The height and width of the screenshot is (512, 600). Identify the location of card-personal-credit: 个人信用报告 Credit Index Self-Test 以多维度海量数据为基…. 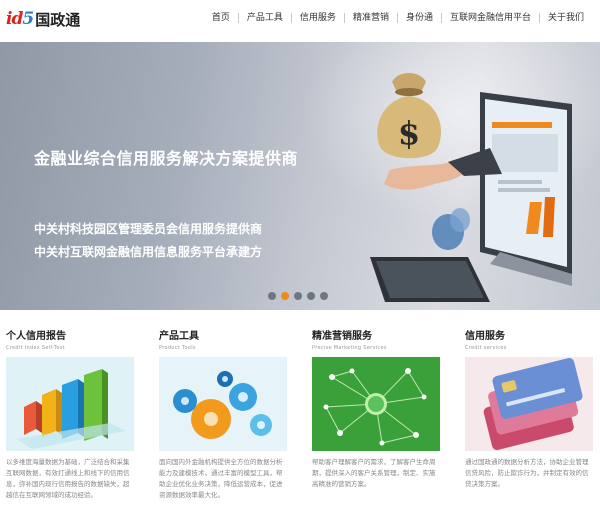
(72, 421).